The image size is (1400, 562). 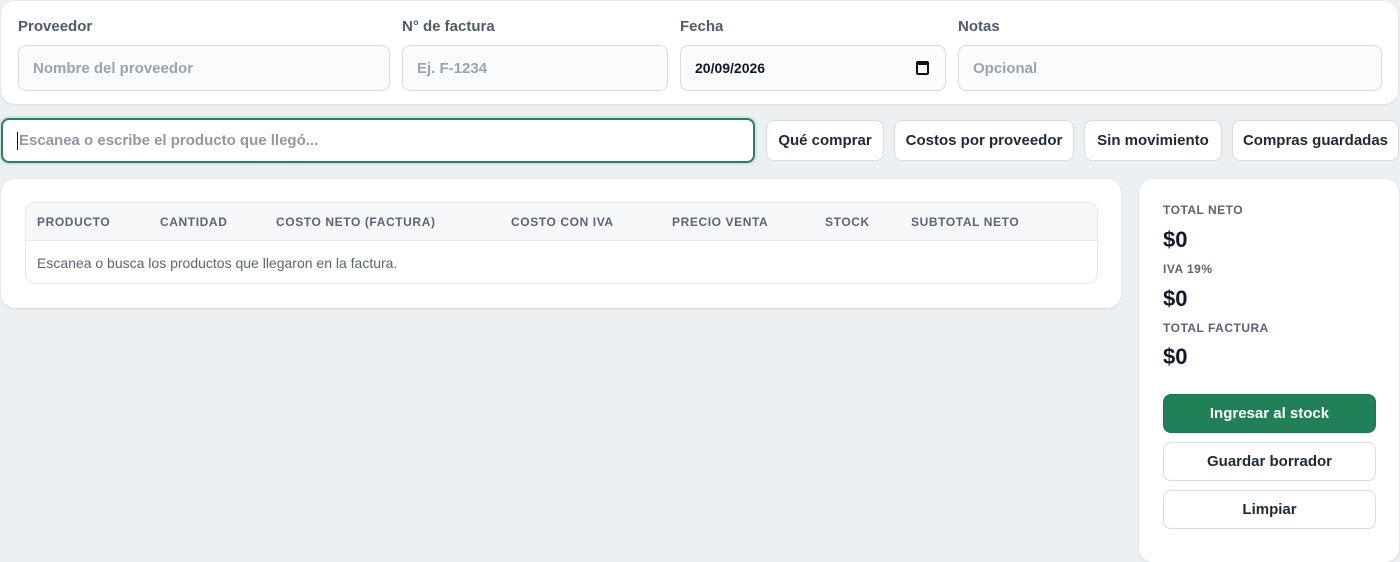 I want to click on column-header-net-cost: COSTO NETO (FACTURA), so click(x=356, y=222).